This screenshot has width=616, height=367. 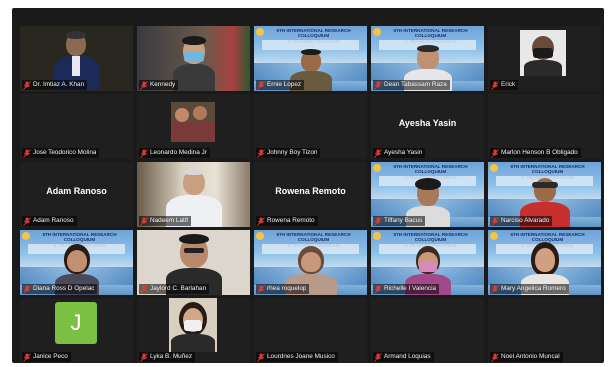 What do you see at coordinates (427, 123) in the screenshot?
I see `participant-name-card: Ayesha Yasin` at bounding box center [427, 123].